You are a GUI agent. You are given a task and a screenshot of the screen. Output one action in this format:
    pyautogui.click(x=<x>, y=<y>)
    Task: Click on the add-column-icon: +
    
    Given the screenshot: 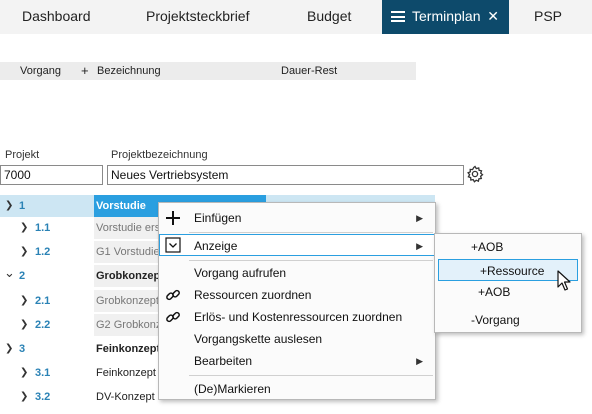 What is the action you would take?
    pyautogui.click(x=85, y=71)
    